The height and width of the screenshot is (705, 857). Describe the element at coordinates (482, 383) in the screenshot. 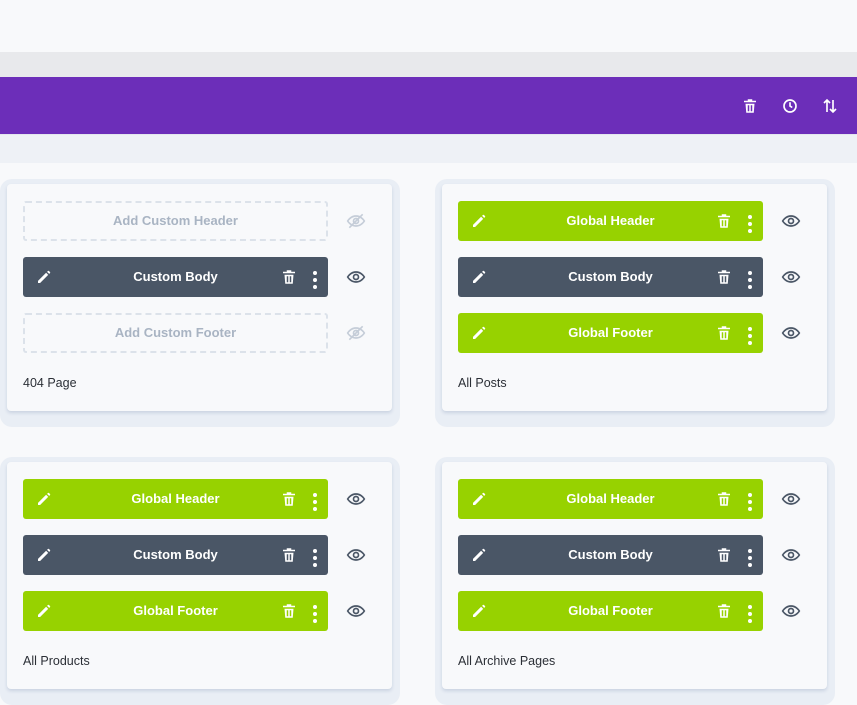

I see `template-card-title: All Posts` at that location.